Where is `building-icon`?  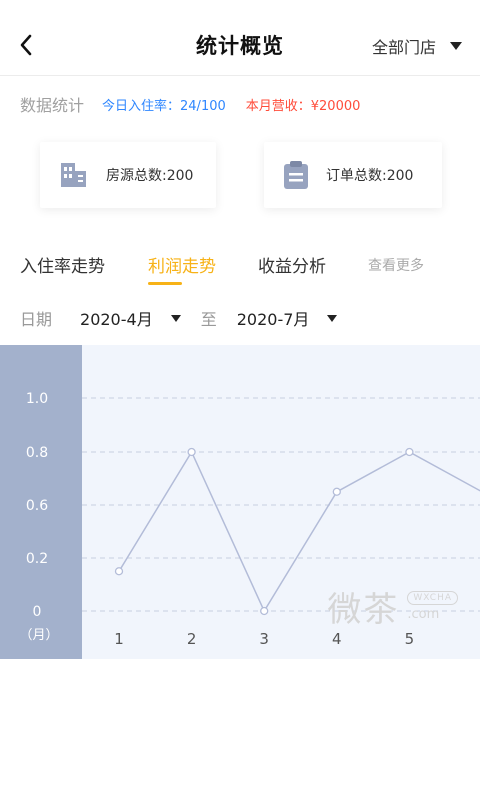
building-icon is located at coordinates (73, 175).